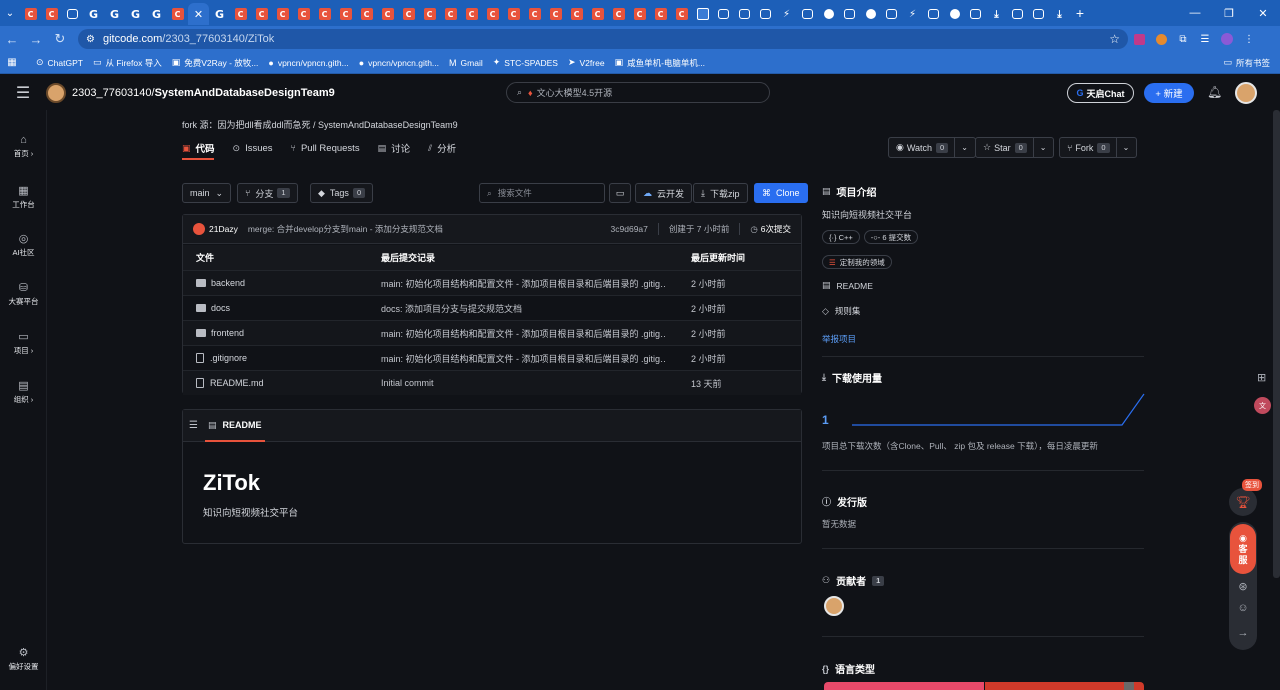 This screenshot has width=1280, height=690. Describe the element at coordinates (776, 229) in the screenshot. I see `commit-count: 6次提交` at that location.